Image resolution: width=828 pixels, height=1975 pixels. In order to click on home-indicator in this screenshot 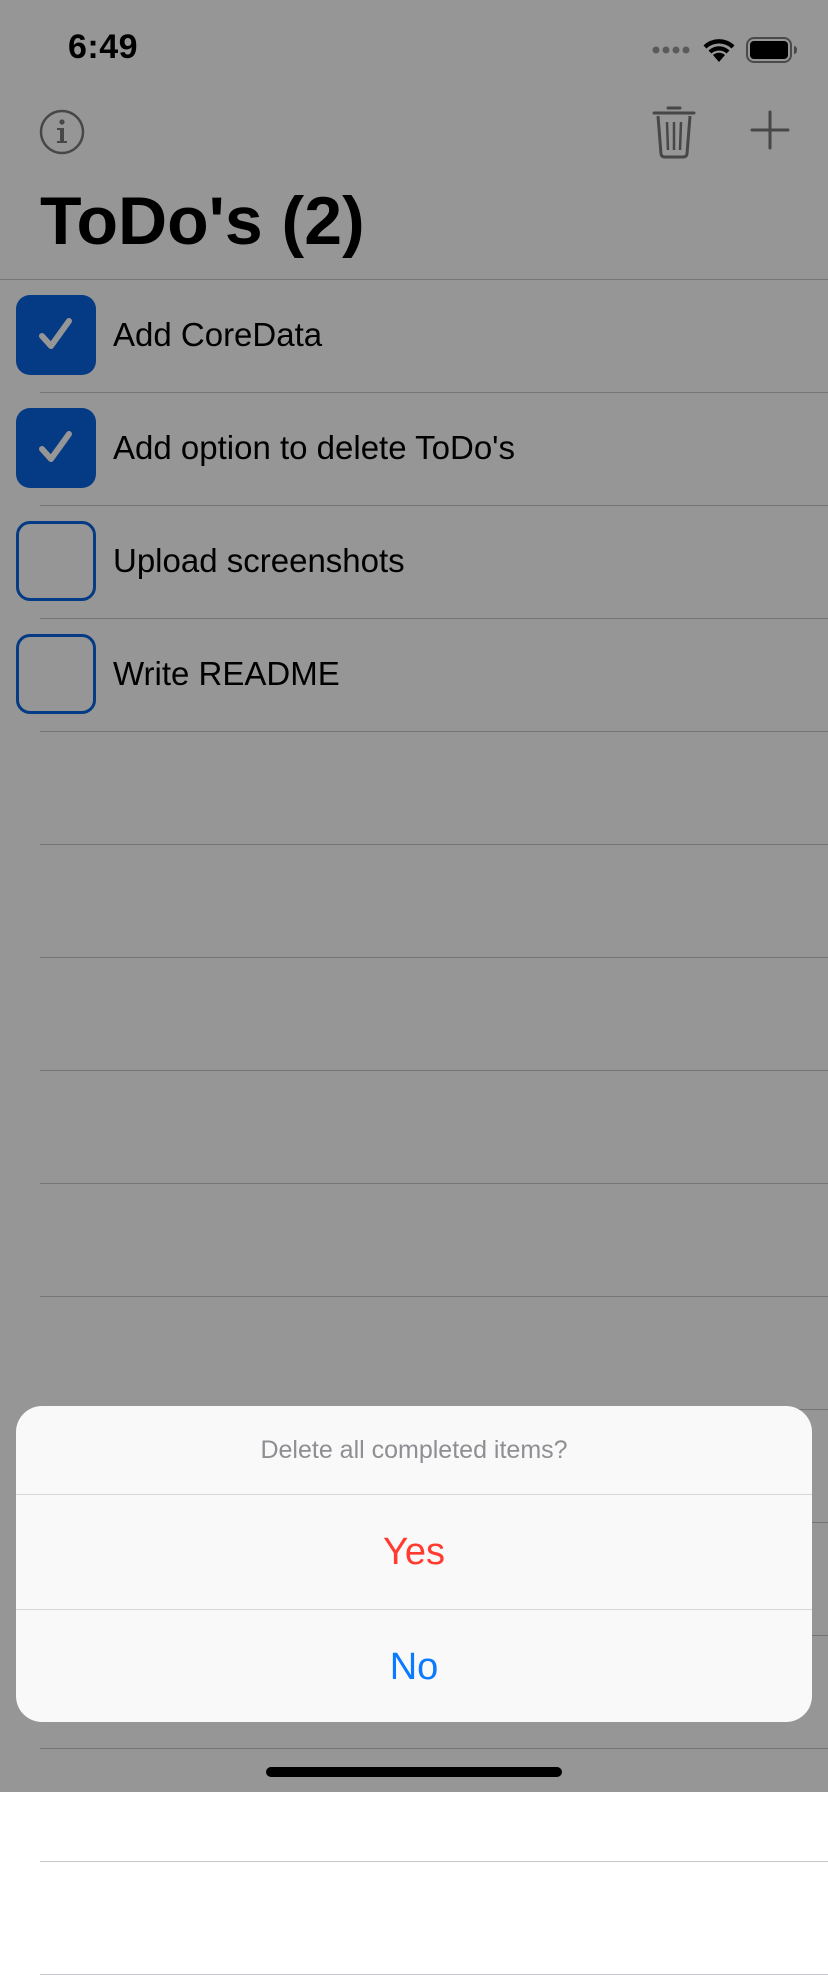, I will do `click(414, 1772)`.